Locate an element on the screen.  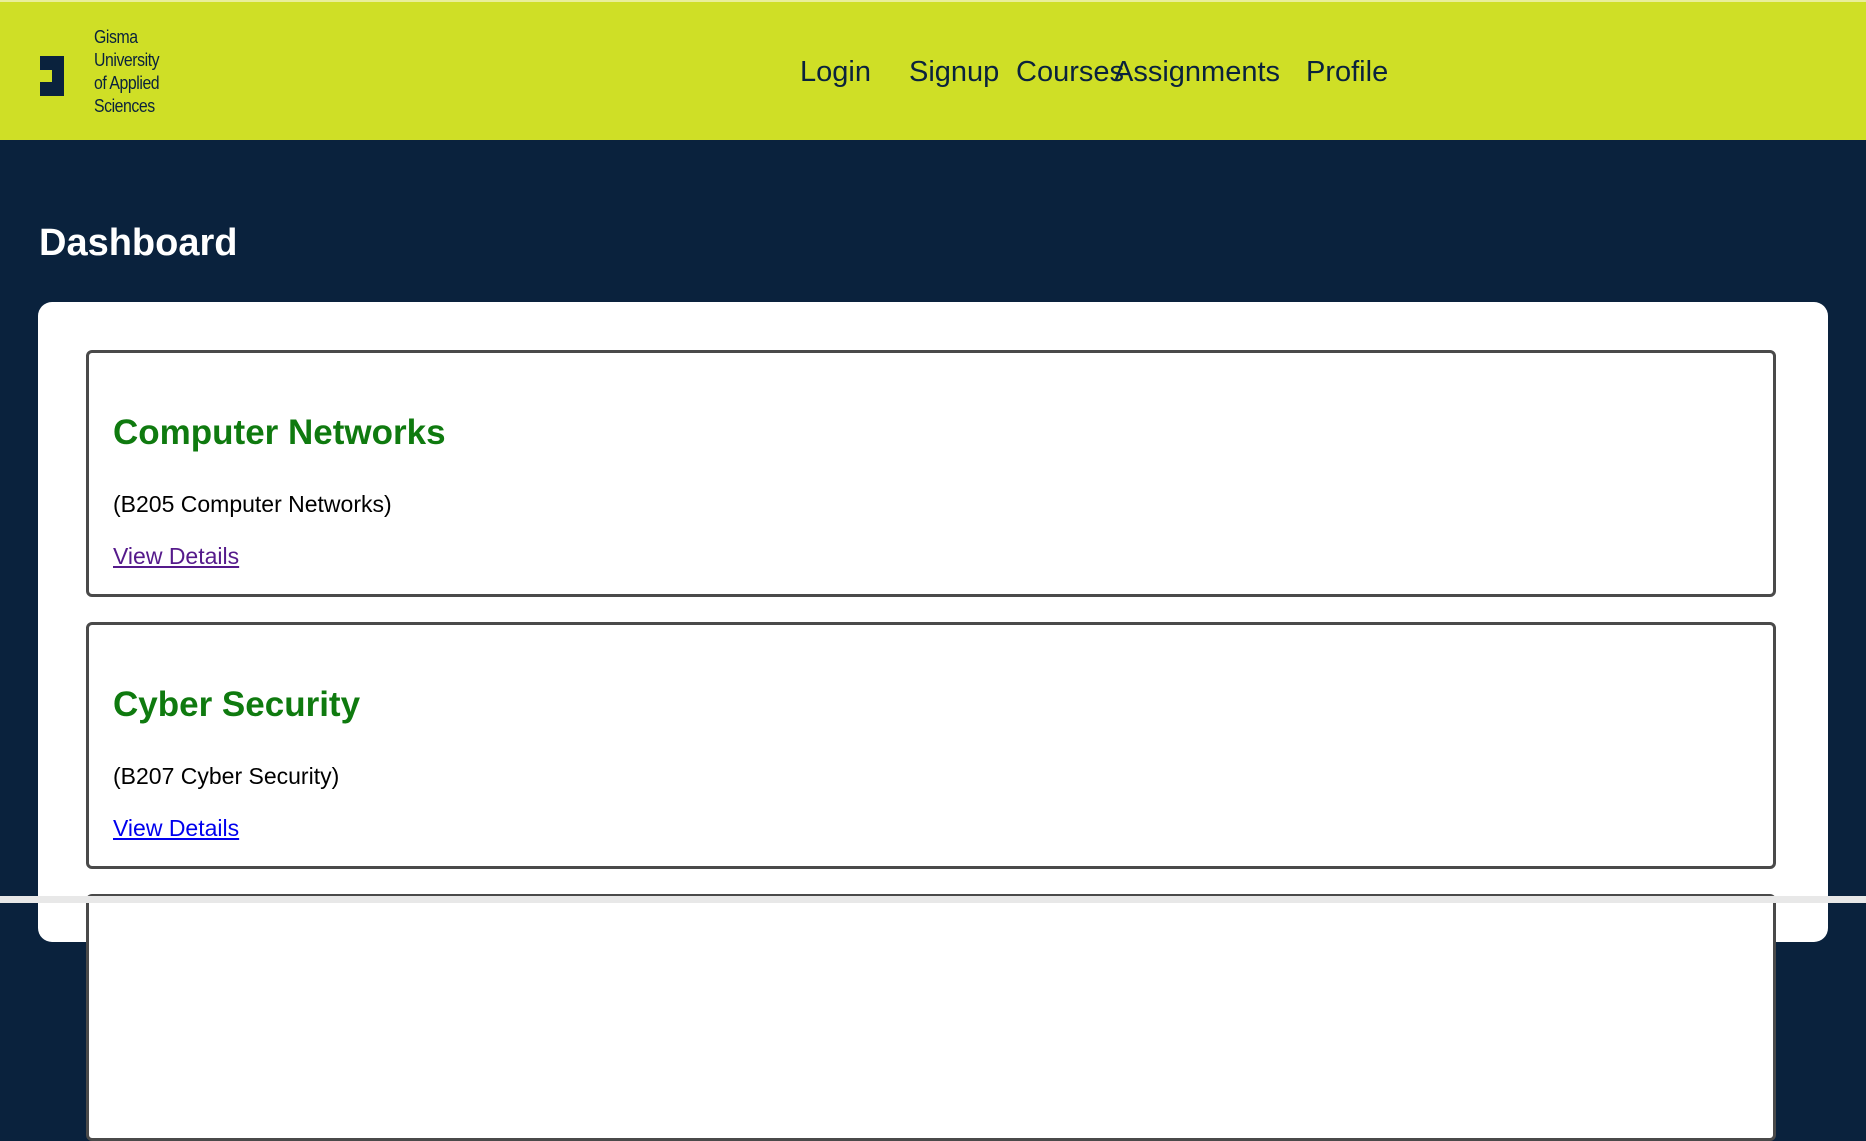
nav-courses-link: Courses is located at coordinates (1070, 72).